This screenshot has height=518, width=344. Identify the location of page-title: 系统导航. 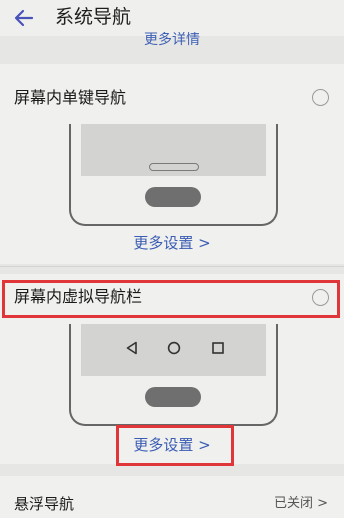
(93, 17).